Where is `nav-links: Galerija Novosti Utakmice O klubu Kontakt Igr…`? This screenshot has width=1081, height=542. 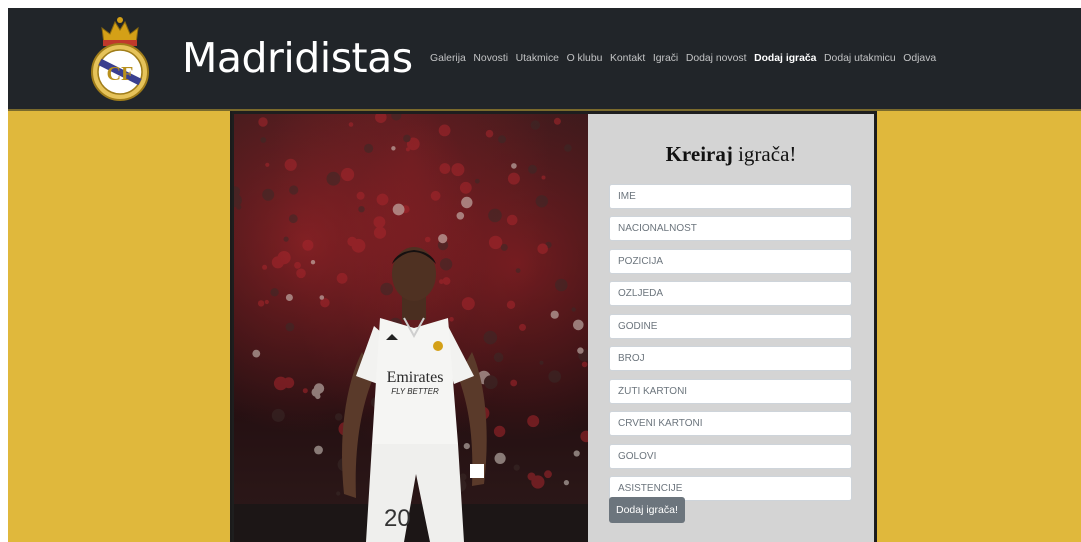 nav-links: Galerija Novosti Utakmice O klubu Kontakt Igr… is located at coordinates (687, 59).